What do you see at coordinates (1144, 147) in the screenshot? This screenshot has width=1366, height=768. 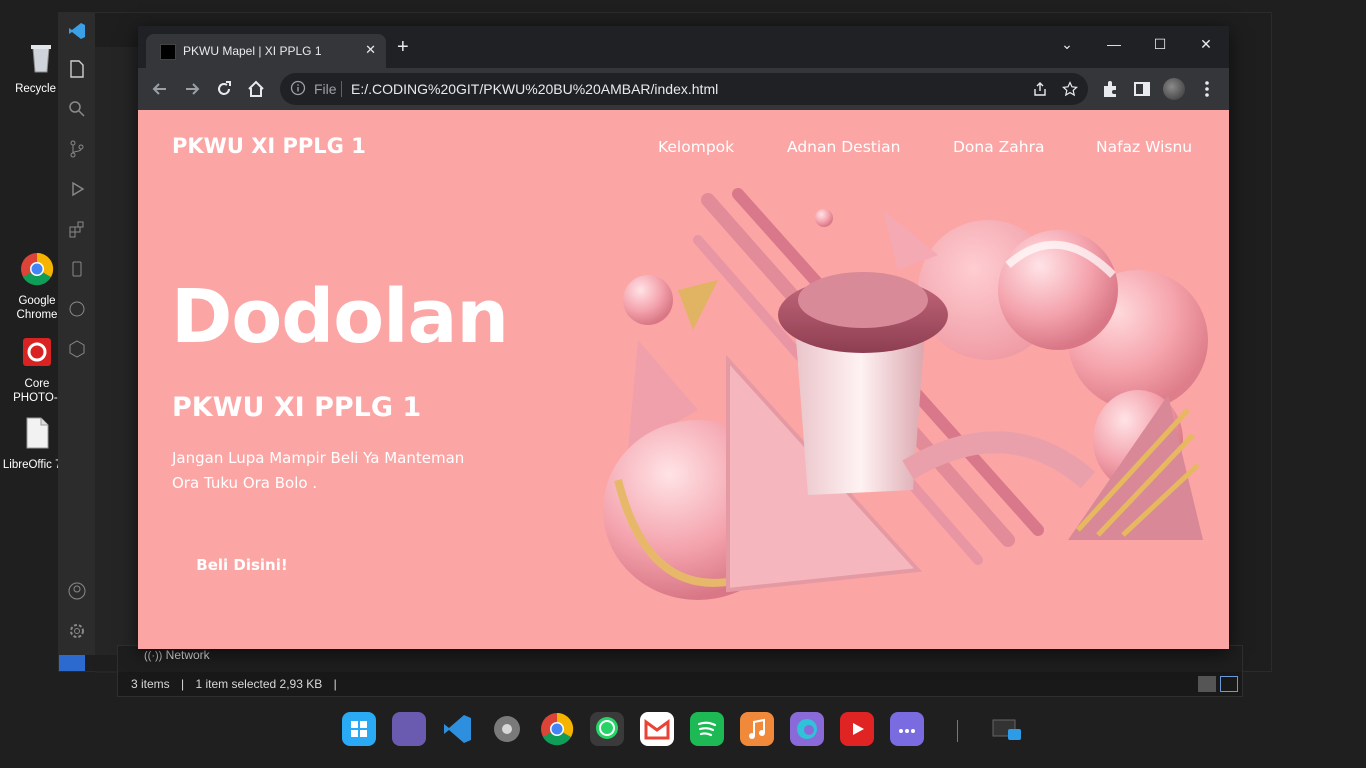 I see `nav-link-nafaz: Nafaz Wisnu` at bounding box center [1144, 147].